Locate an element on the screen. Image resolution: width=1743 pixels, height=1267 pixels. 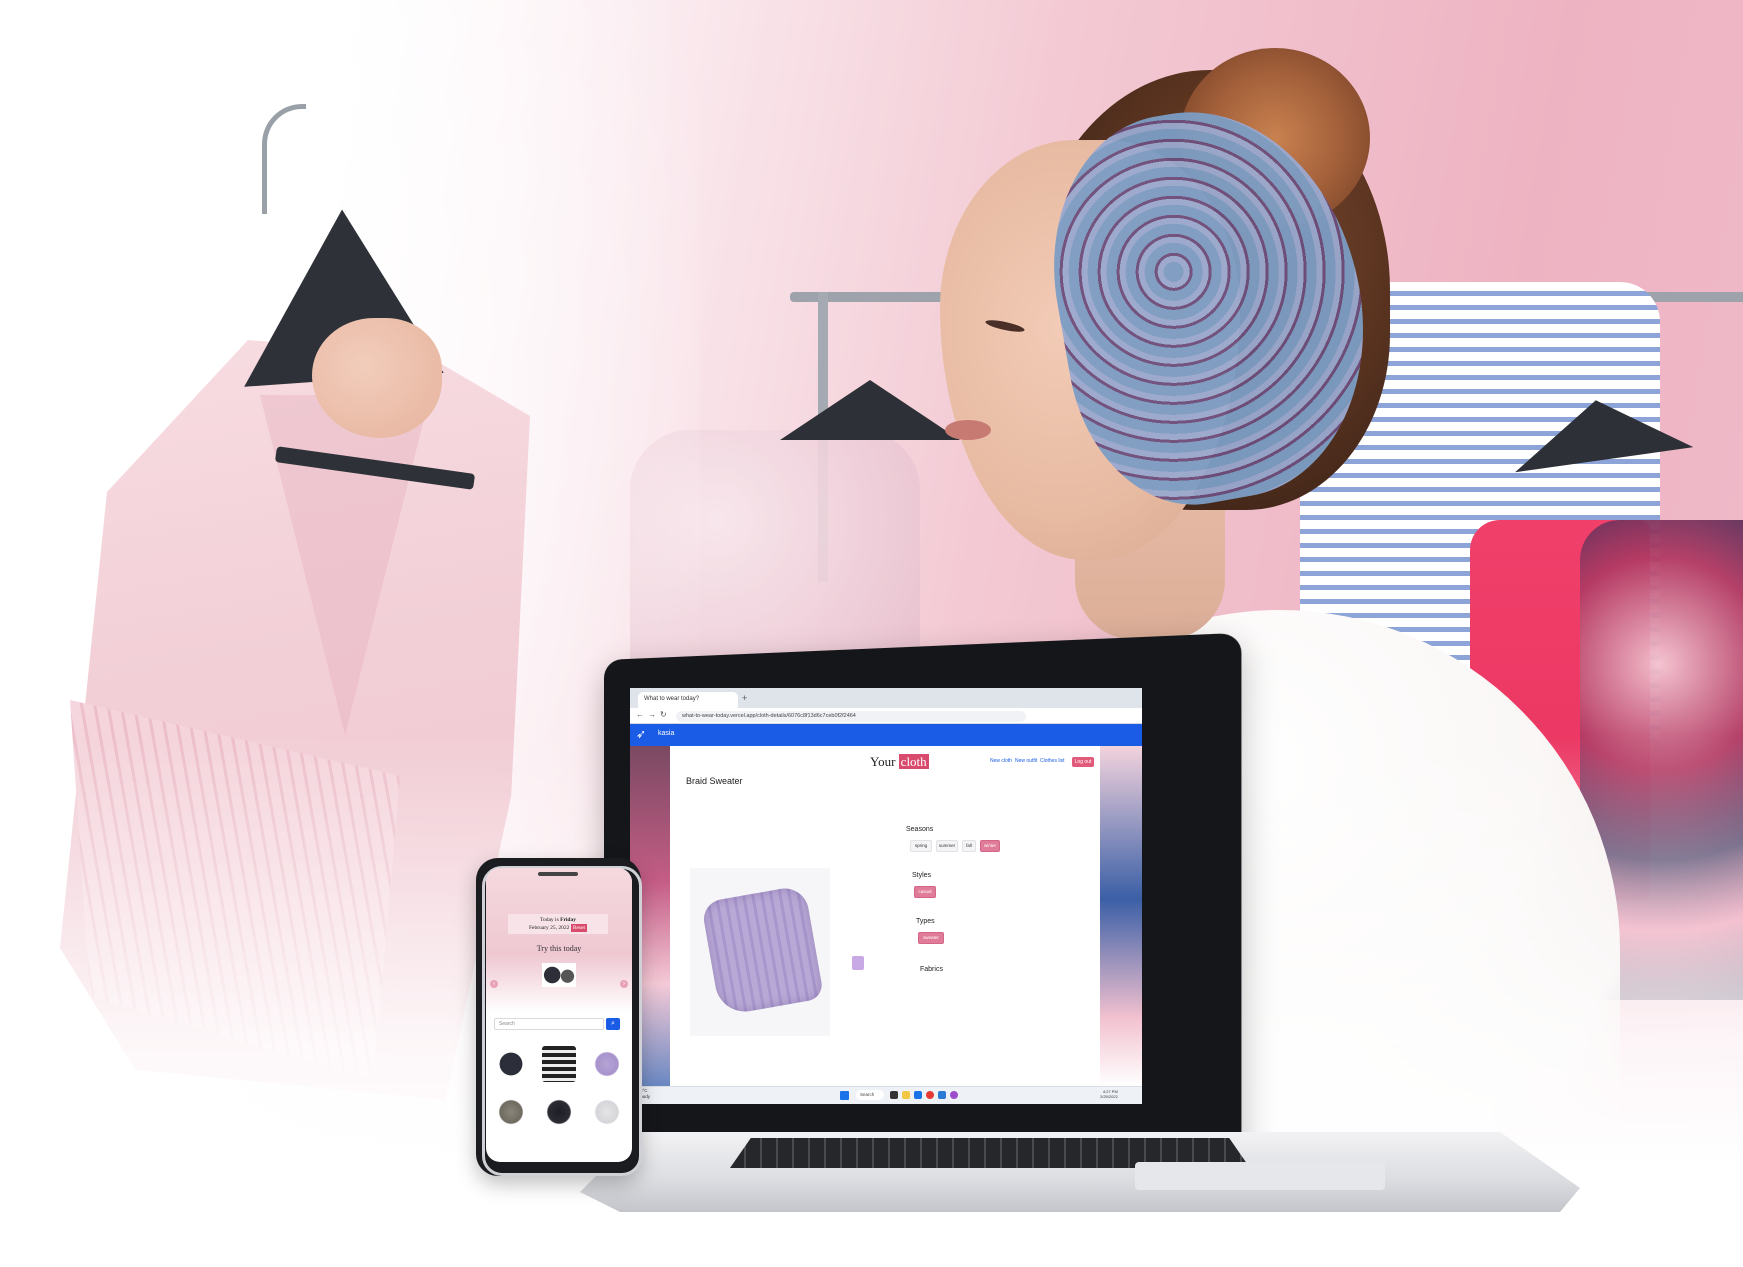
today-date: February 25, 2022 is located at coordinates (549, 928).